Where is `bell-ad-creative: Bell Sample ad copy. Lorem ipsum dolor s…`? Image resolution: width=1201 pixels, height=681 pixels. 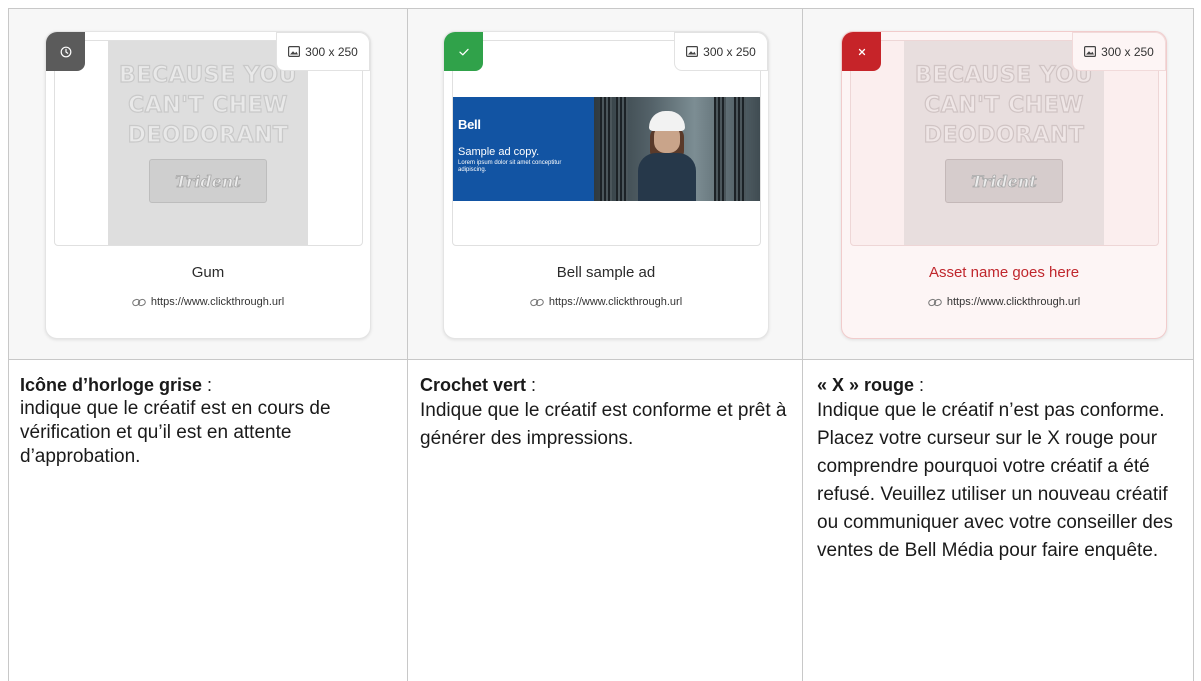
bell-ad-creative: Bell Sample ad copy. Lorem ipsum dolor s… is located at coordinates (606, 149).